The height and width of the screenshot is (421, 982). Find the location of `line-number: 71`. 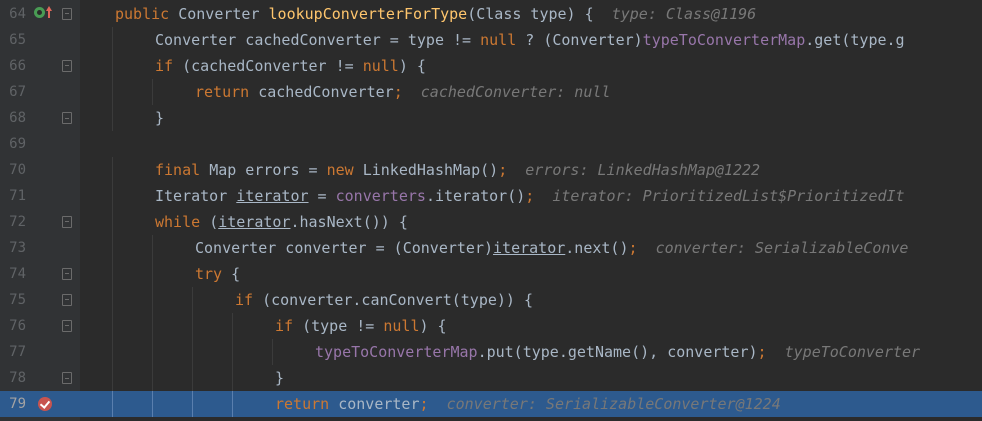

line-number: 71 is located at coordinates (13, 196).